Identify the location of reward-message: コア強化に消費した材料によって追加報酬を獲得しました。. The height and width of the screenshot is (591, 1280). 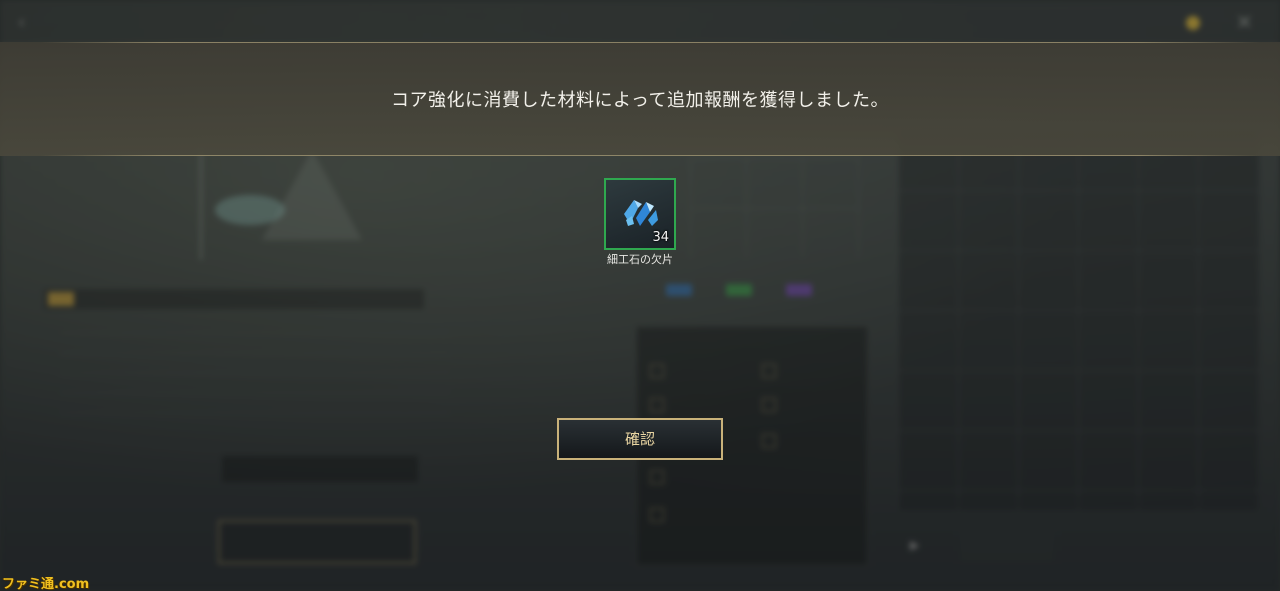
(640, 100).